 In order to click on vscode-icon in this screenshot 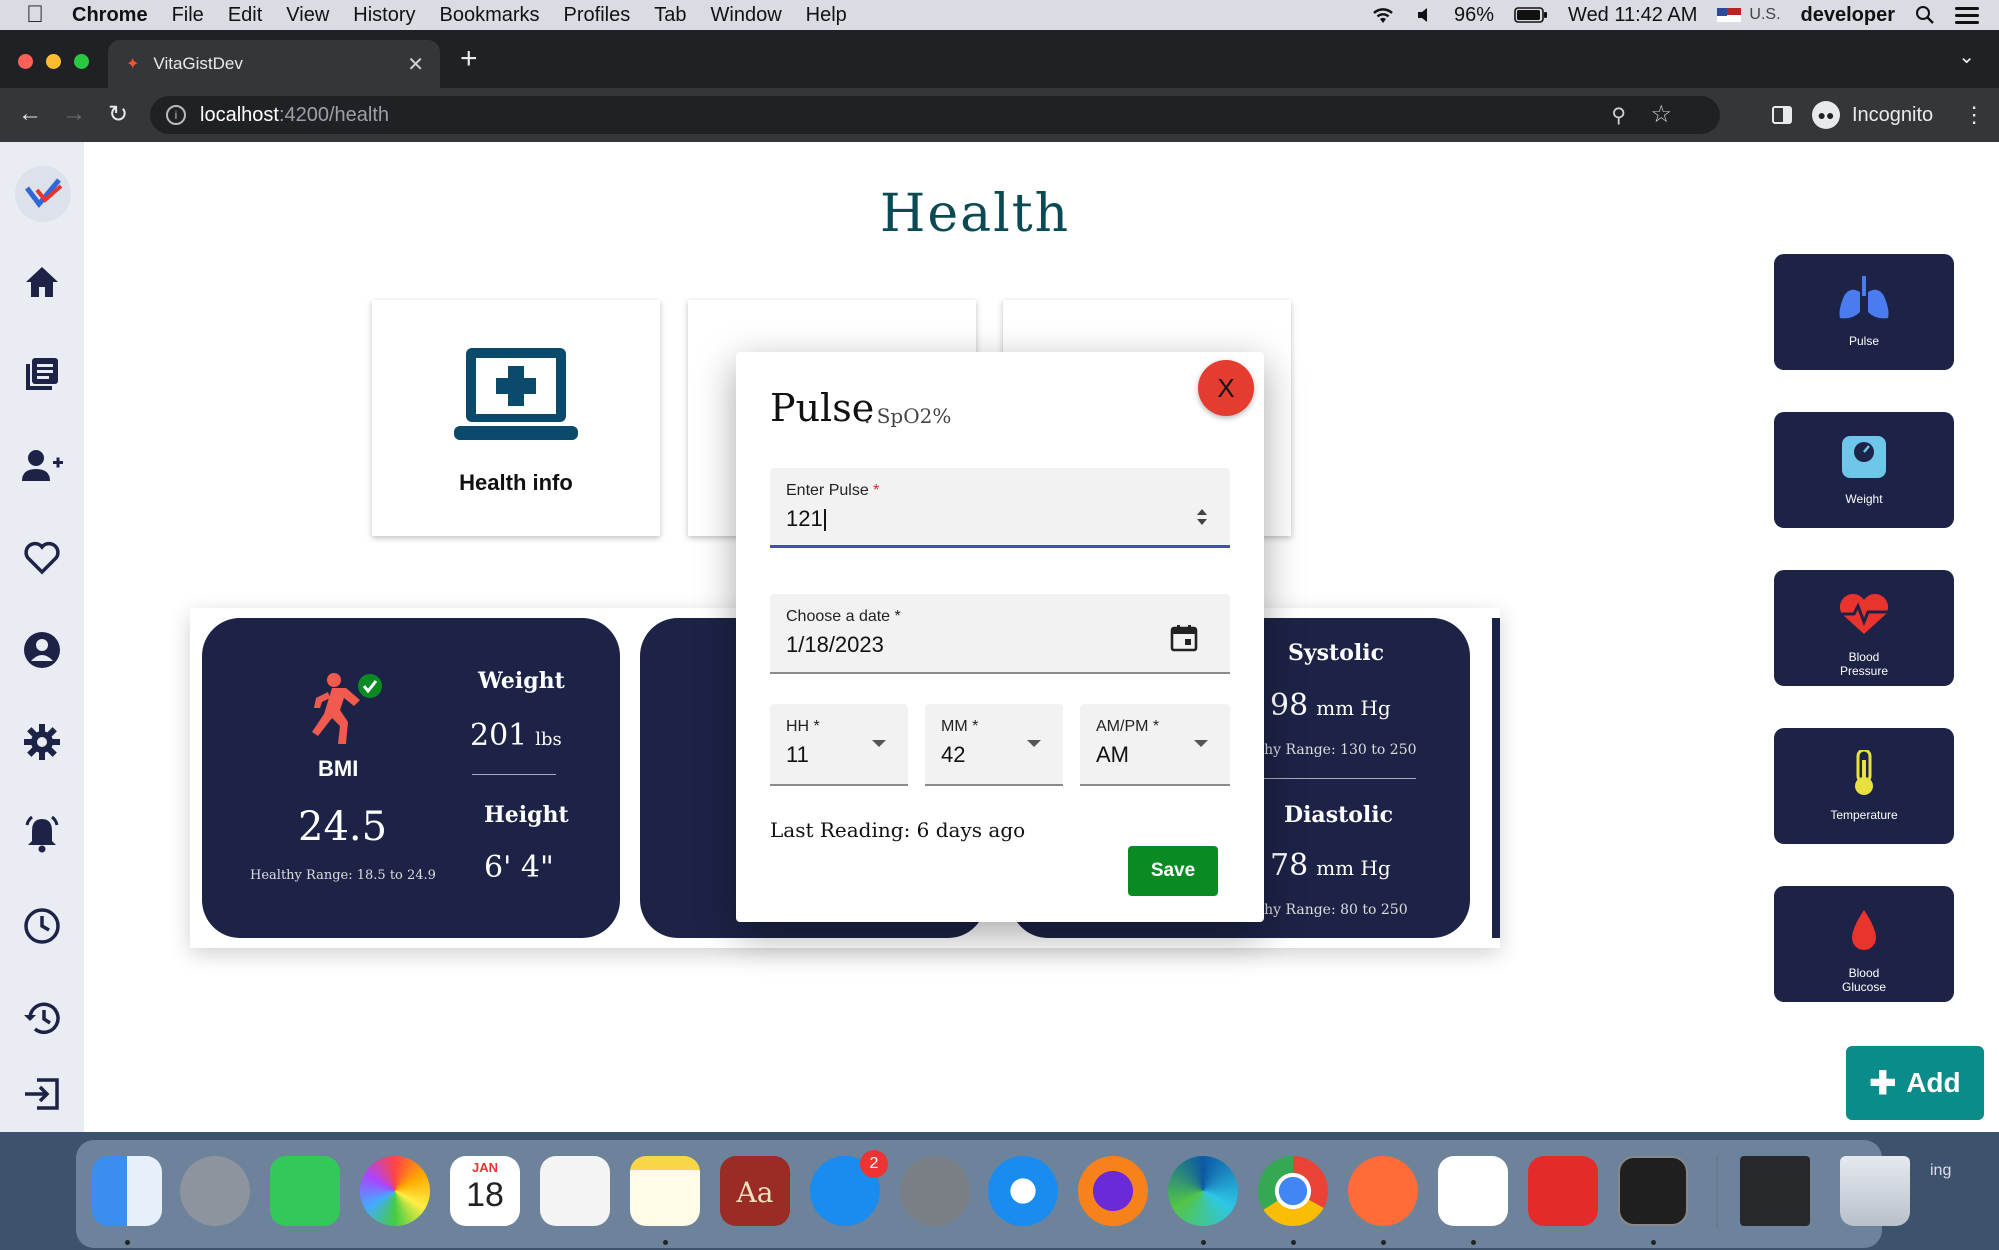, I will do `click(1473, 1191)`.